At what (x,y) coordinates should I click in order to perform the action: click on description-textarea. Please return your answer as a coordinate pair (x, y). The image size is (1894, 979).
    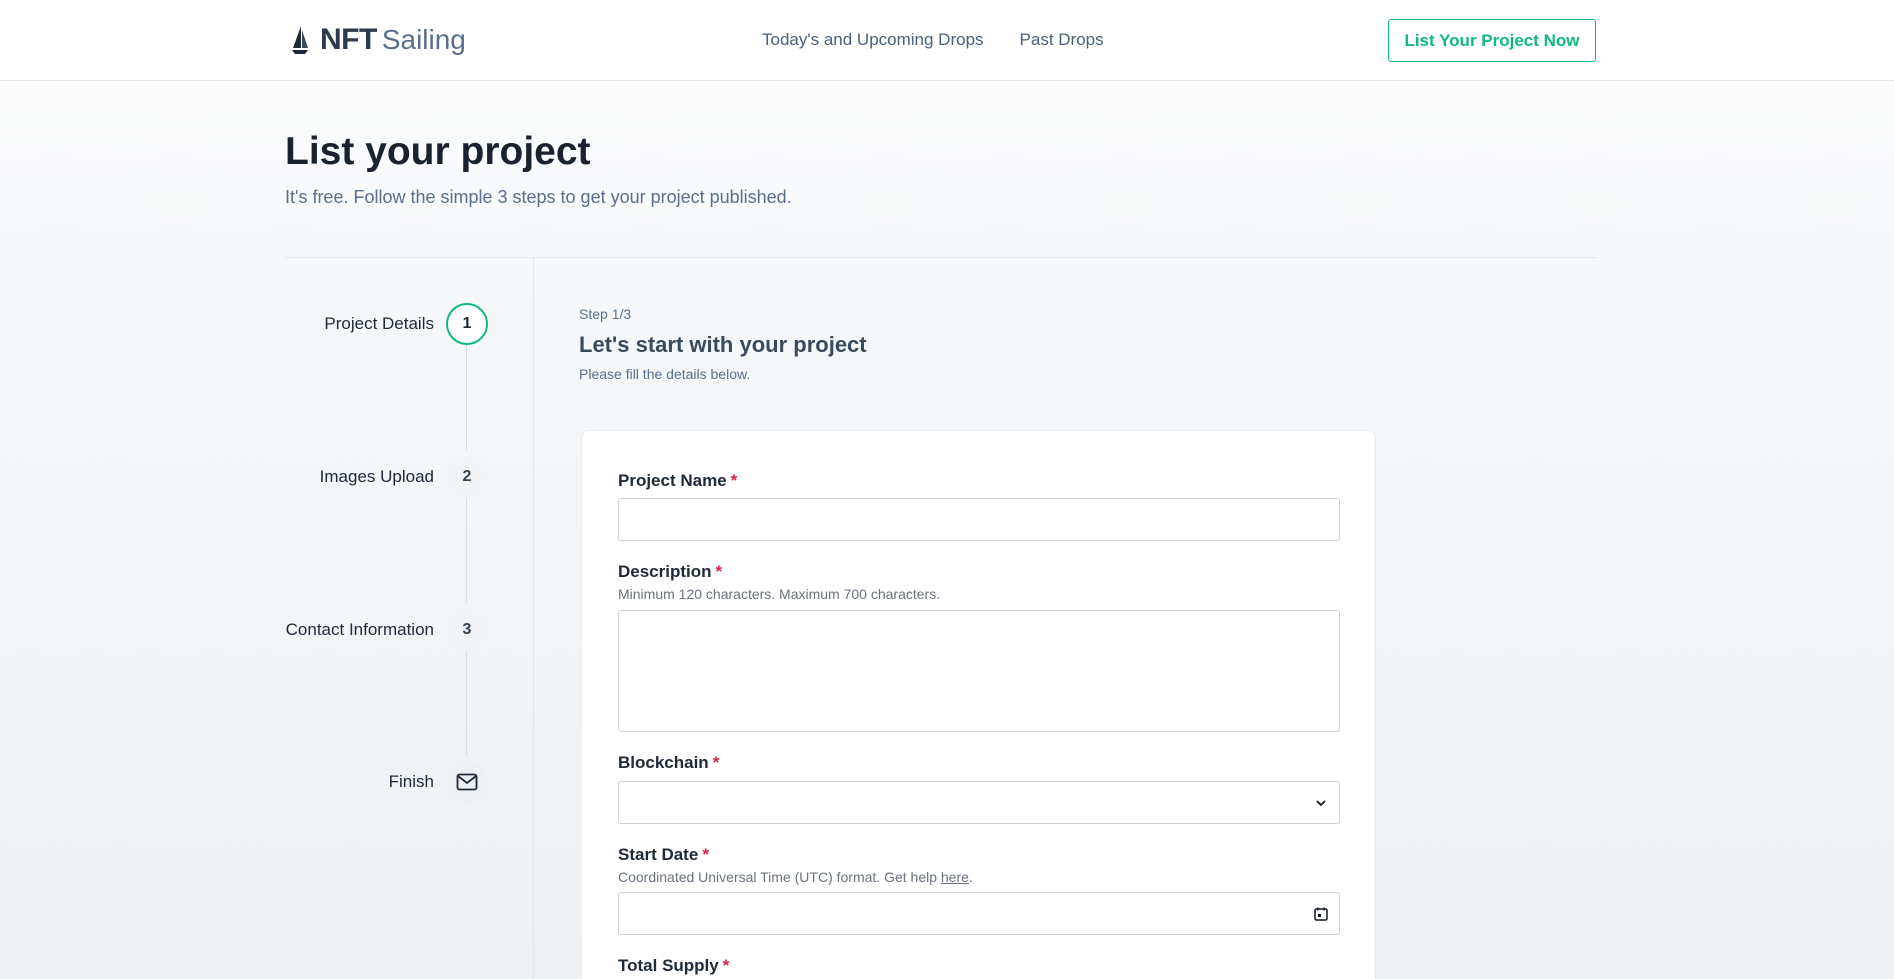
    Looking at the image, I should click on (979, 671).